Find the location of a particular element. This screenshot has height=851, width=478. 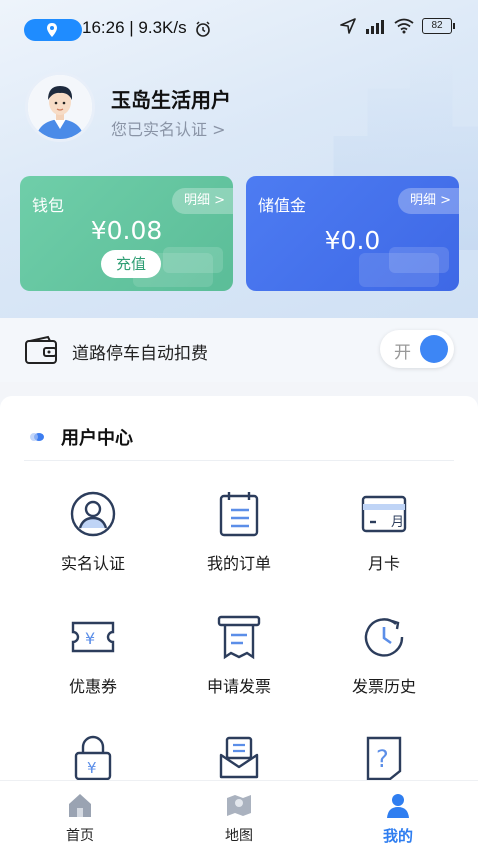

stored-value-title: 储值金 is located at coordinates (282, 205).